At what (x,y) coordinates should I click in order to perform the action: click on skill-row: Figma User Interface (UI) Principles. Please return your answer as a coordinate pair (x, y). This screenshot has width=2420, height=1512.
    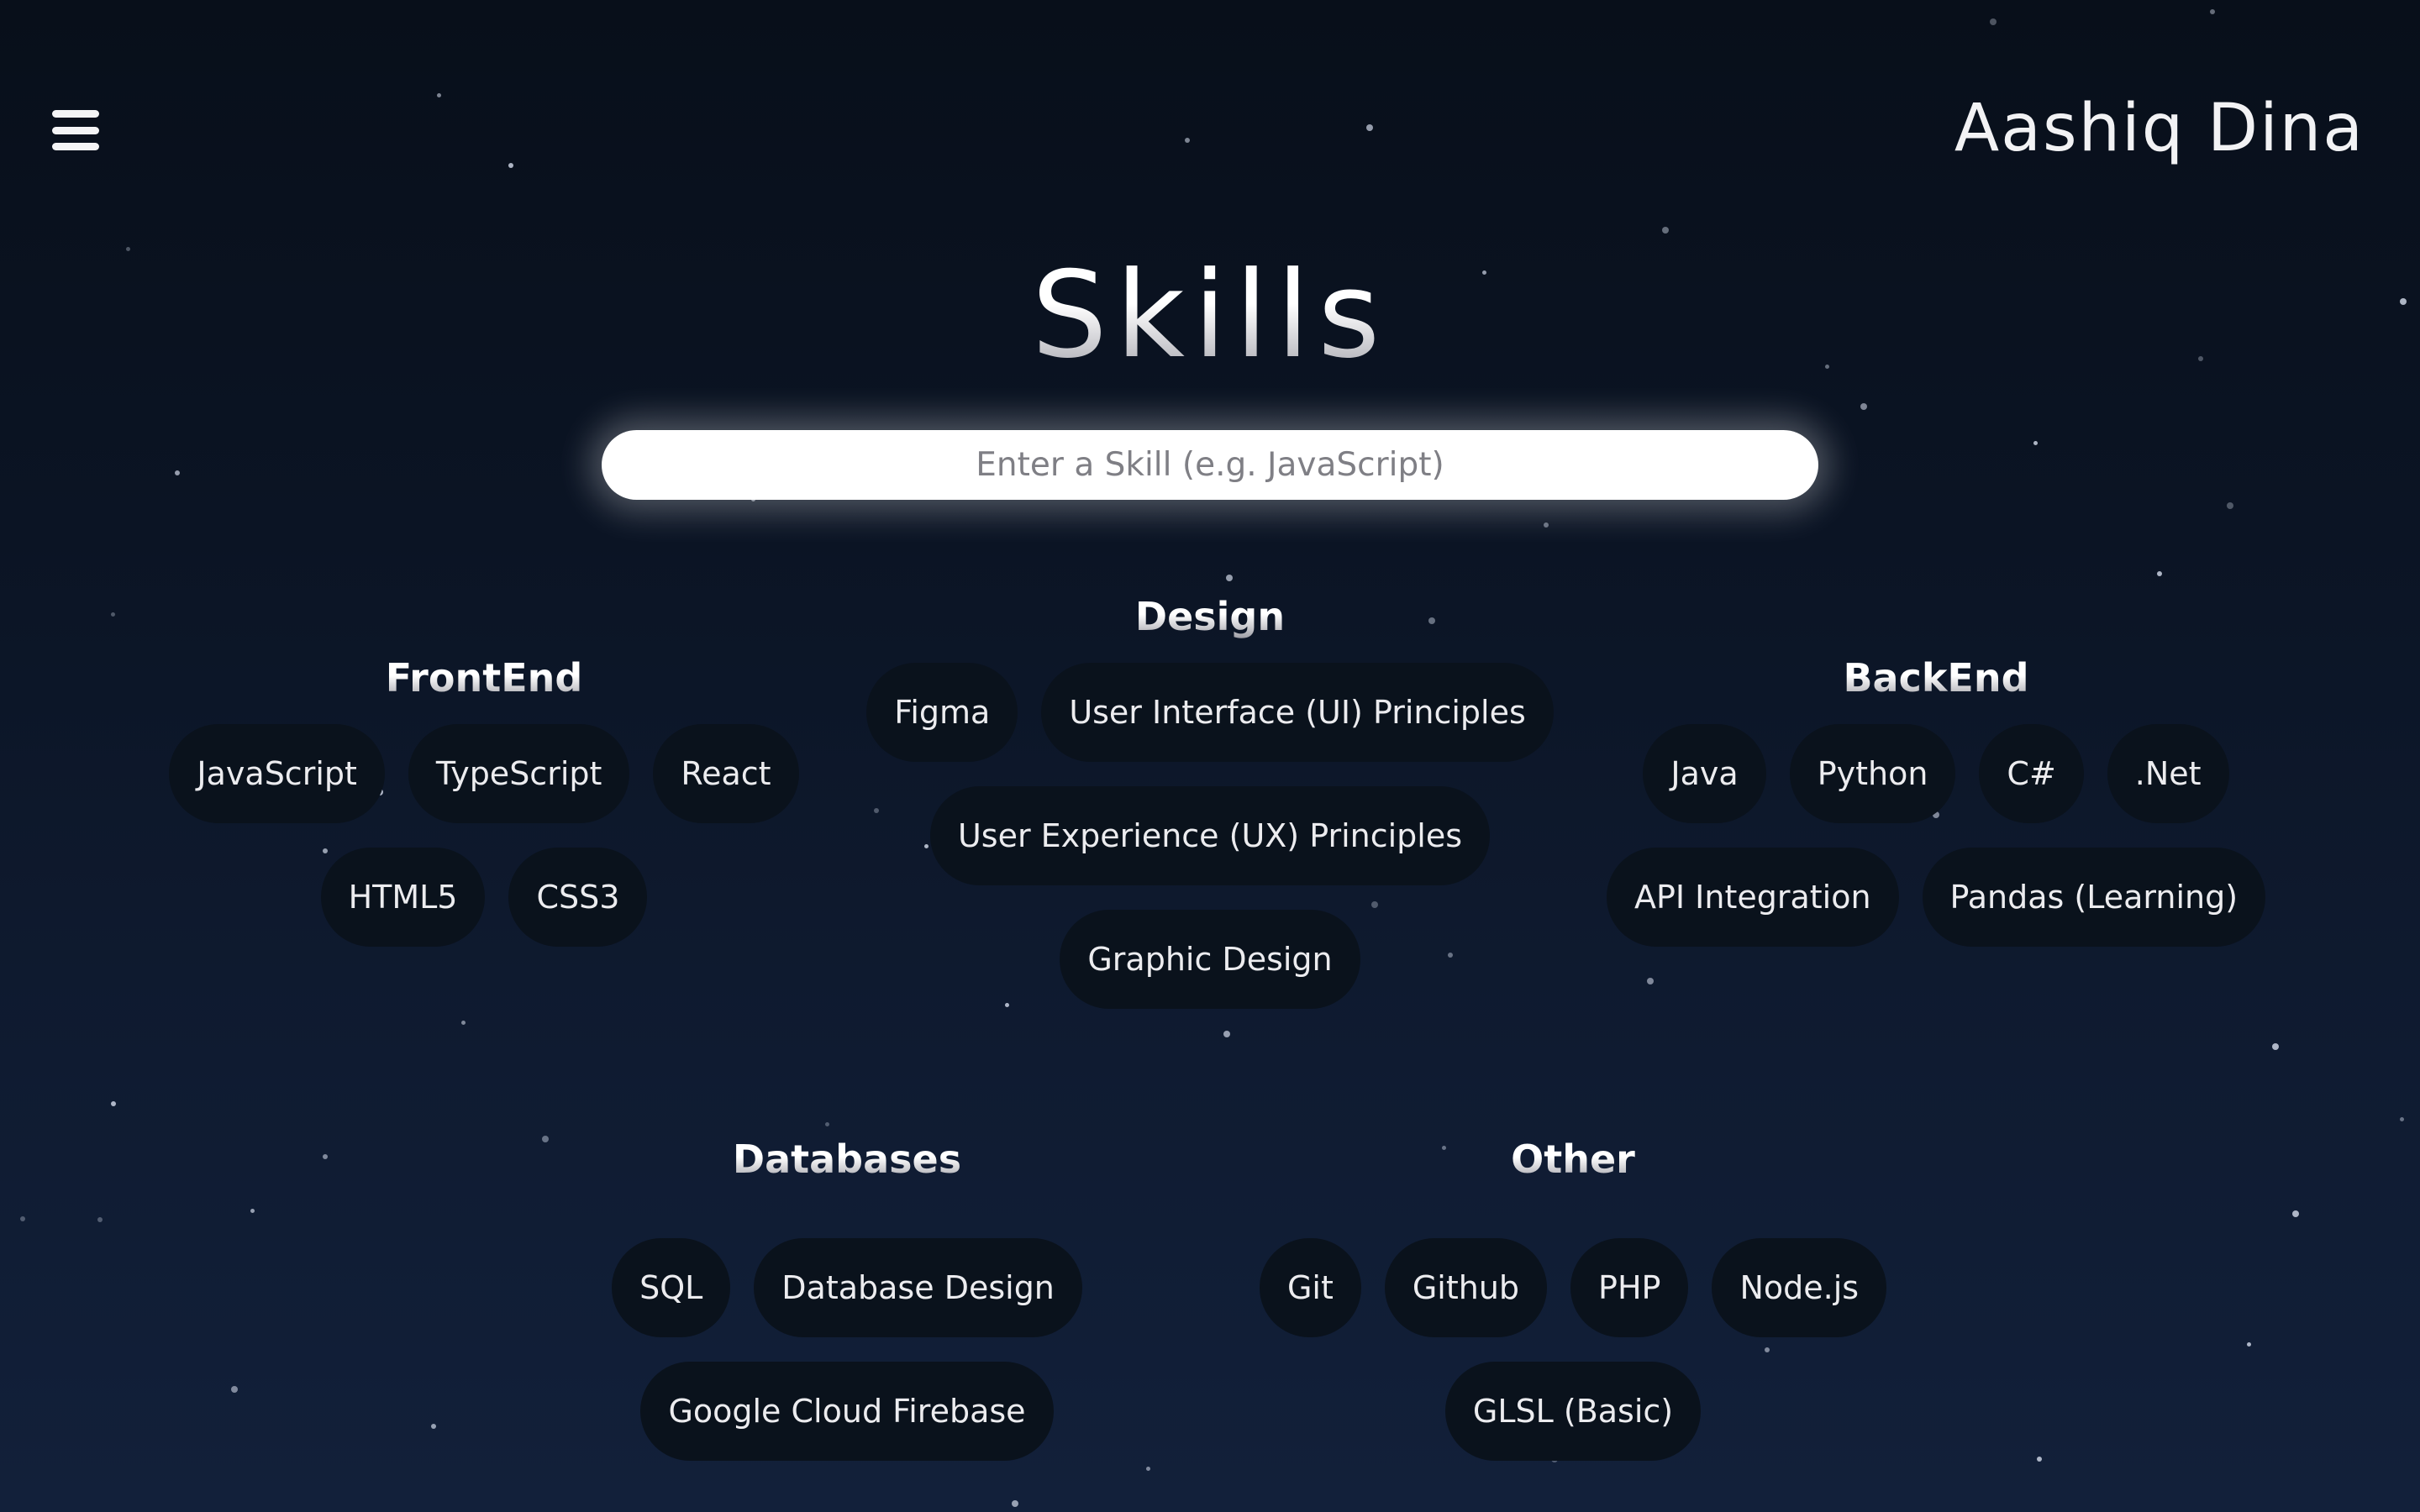
    Looking at the image, I should click on (1210, 712).